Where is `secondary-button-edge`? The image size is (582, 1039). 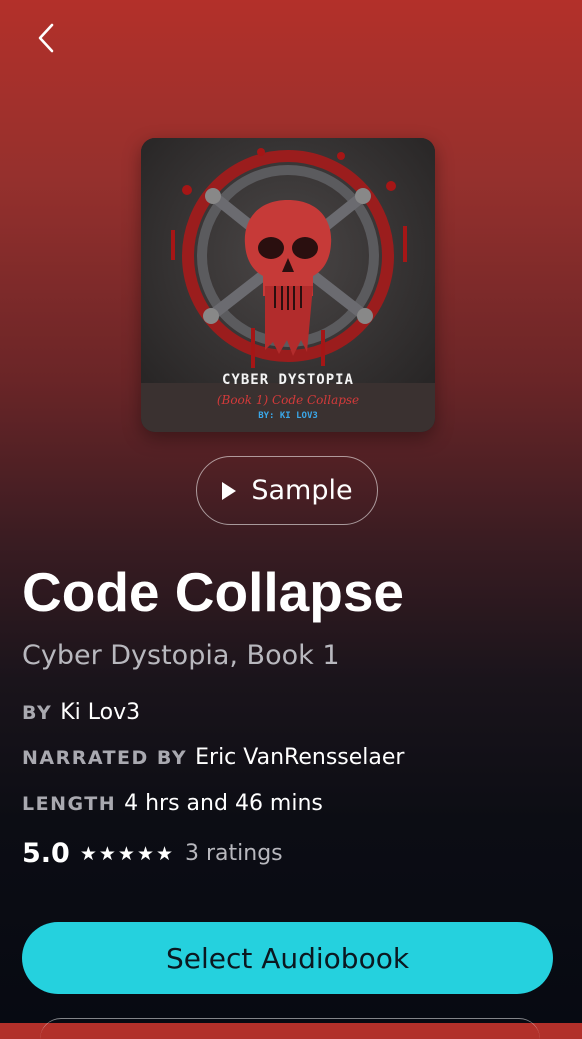
secondary-button-edge is located at coordinates (290, 1028).